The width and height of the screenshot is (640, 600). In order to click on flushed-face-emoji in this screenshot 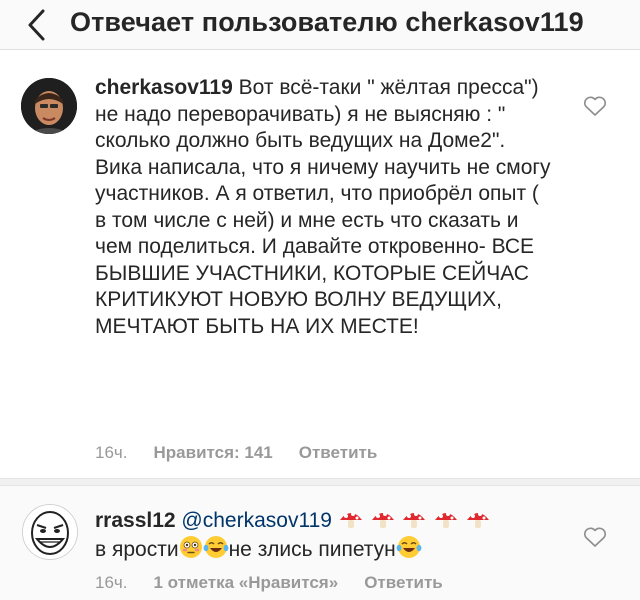, I will do `click(190, 546)`.